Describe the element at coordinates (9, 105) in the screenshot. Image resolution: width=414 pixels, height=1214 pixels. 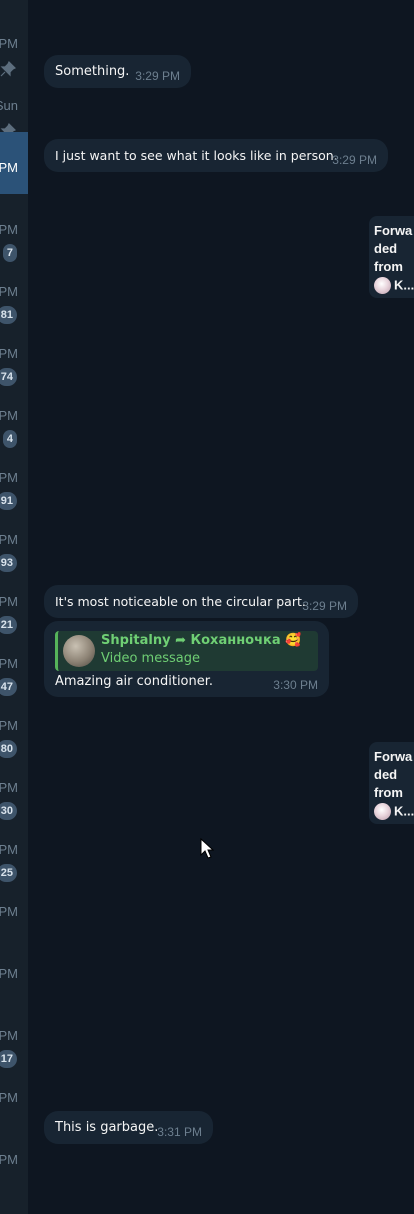
I see `chat-item-time: Sun` at that location.